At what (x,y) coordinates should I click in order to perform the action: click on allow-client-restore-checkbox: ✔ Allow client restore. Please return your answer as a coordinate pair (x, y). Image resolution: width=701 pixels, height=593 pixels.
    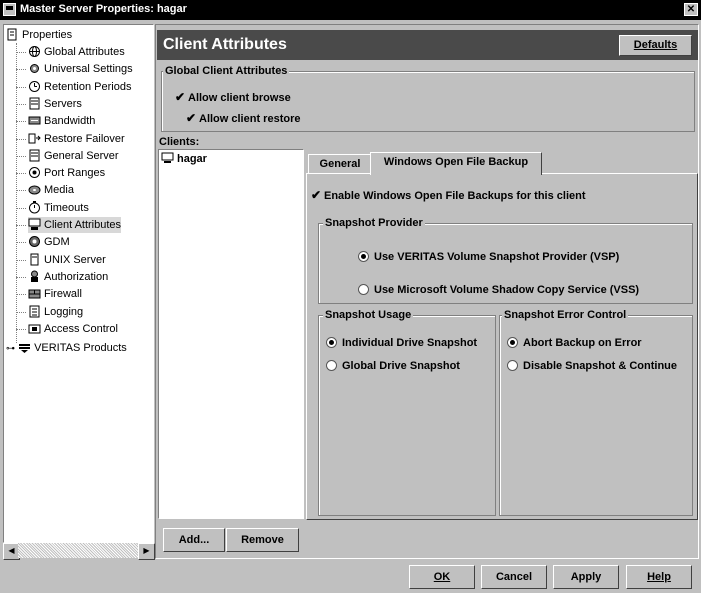
    Looking at the image, I should click on (243, 118).